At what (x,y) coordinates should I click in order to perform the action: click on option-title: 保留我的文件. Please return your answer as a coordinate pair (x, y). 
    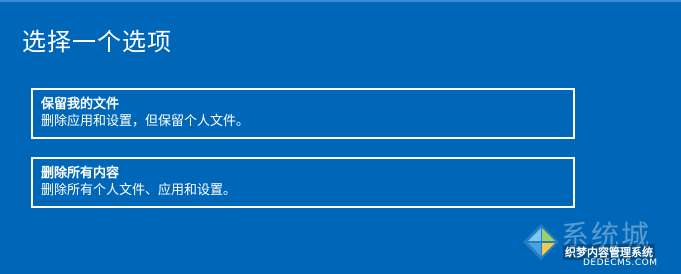
    Looking at the image, I should click on (80, 104).